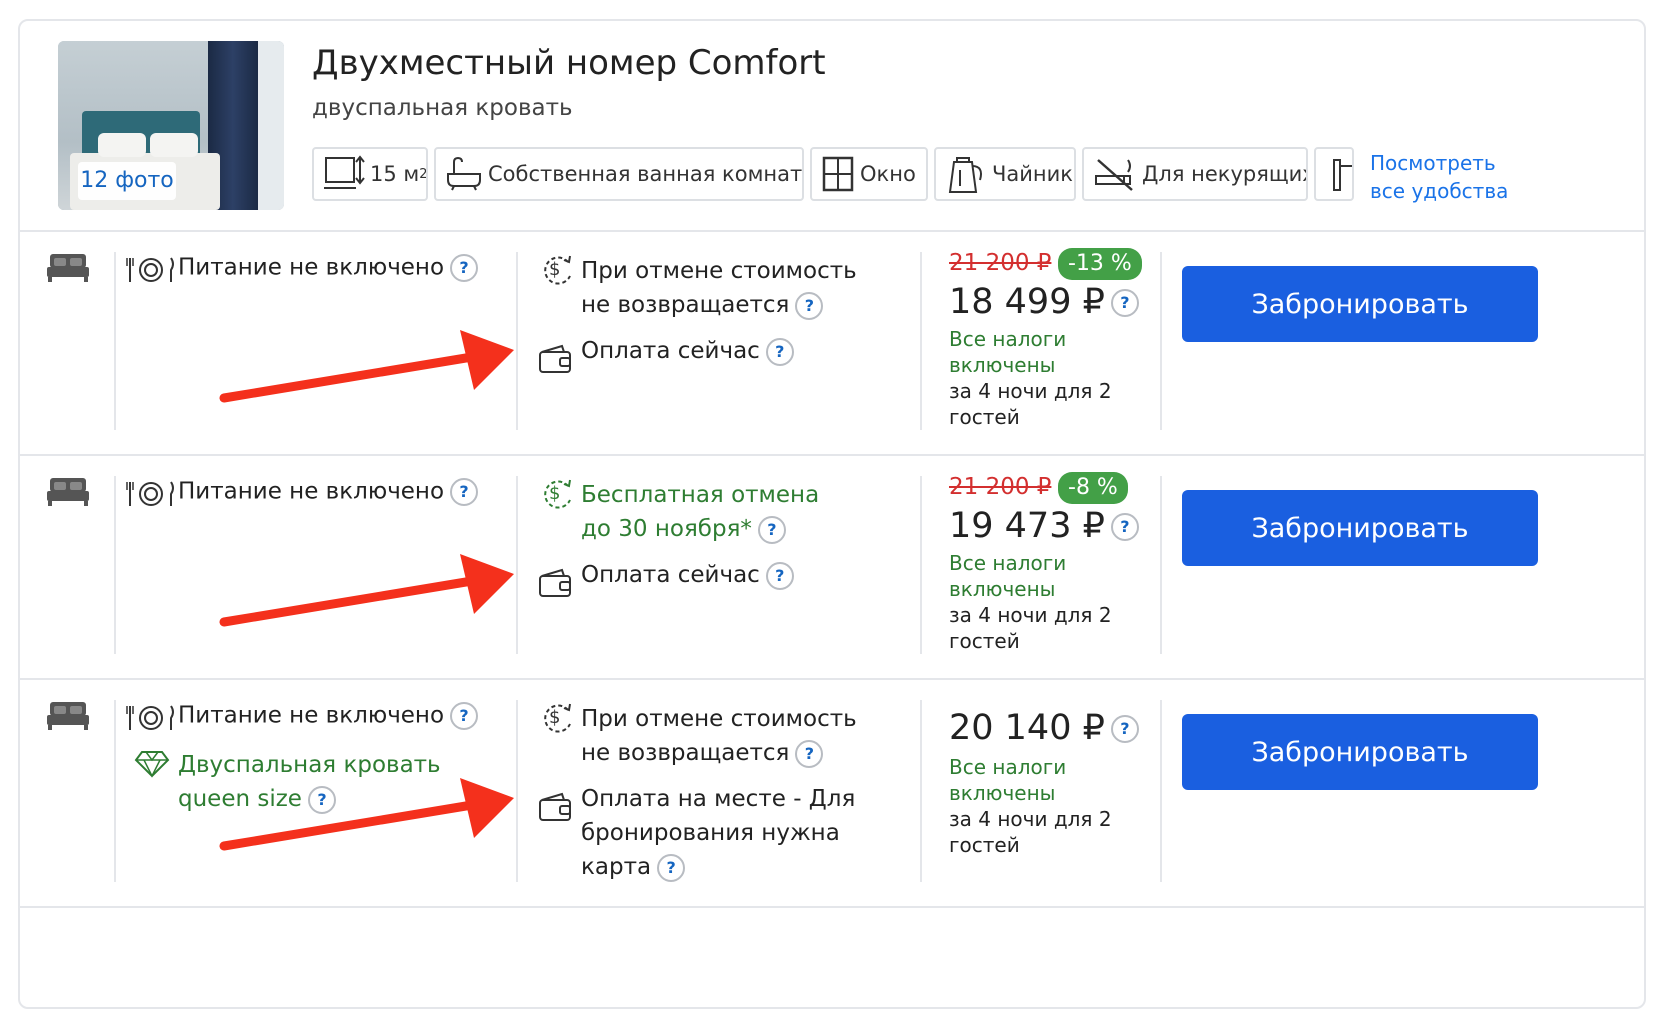 The image size is (1666, 1009). Describe the element at coordinates (888, 174) in the screenshot. I see `amenity-window-label: Окно` at that location.